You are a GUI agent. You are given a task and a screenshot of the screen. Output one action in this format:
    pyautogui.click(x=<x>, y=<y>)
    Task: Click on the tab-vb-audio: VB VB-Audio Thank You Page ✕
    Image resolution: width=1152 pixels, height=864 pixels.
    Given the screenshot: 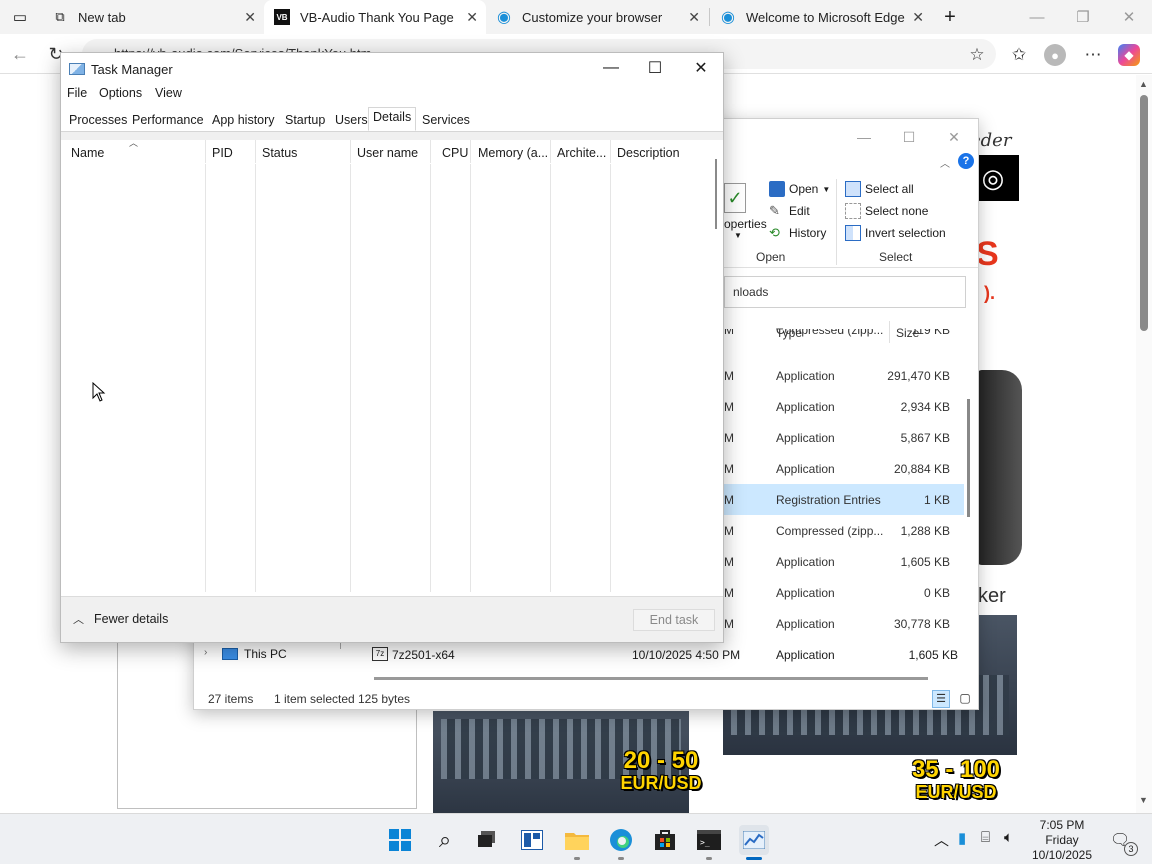 What is the action you would take?
    pyautogui.click(x=375, y=17)
    